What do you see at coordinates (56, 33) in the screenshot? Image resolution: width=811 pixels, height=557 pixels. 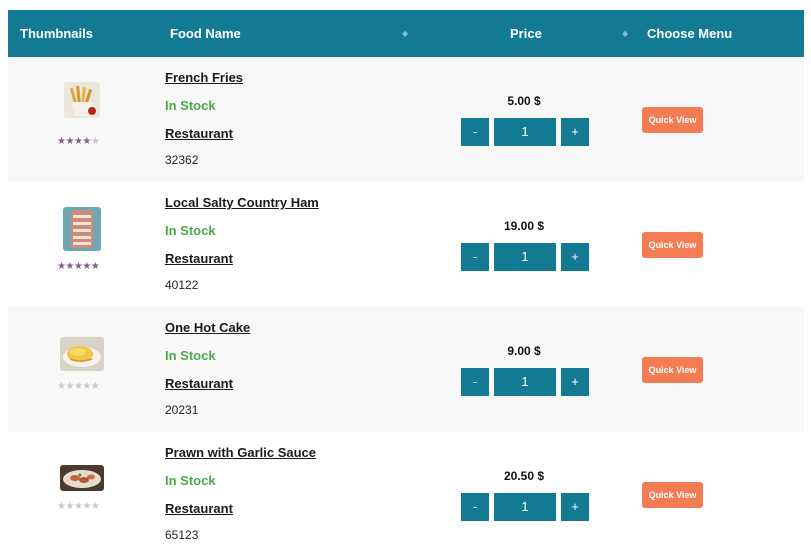 I see `header-thumbnails: Thumbnails` at bounding box center [56, 33].